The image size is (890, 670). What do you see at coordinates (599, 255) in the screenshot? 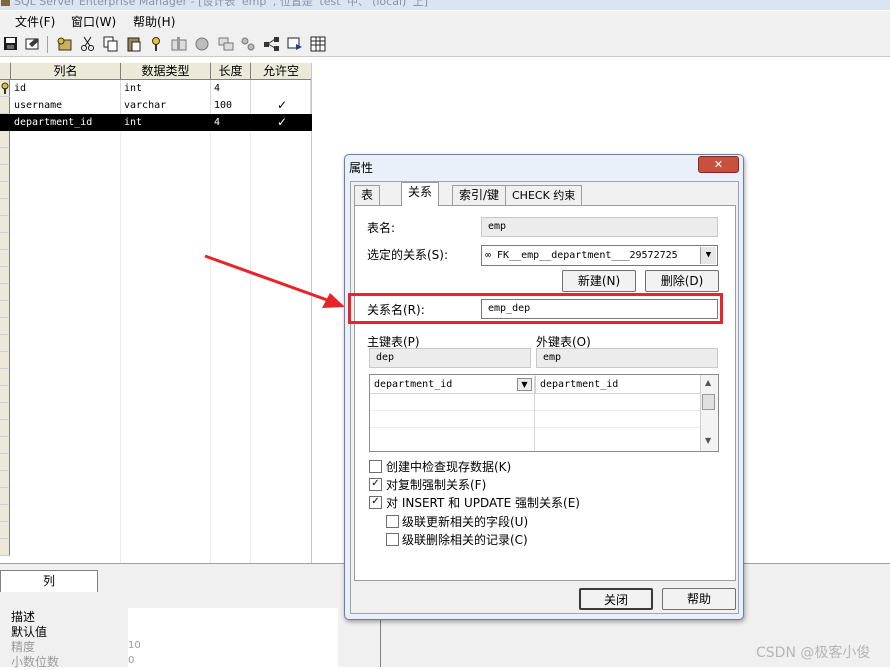
I see `selected-relation-select: ∞ FK__emp__department___29572725 ▼` at bounding box center [599, 255].